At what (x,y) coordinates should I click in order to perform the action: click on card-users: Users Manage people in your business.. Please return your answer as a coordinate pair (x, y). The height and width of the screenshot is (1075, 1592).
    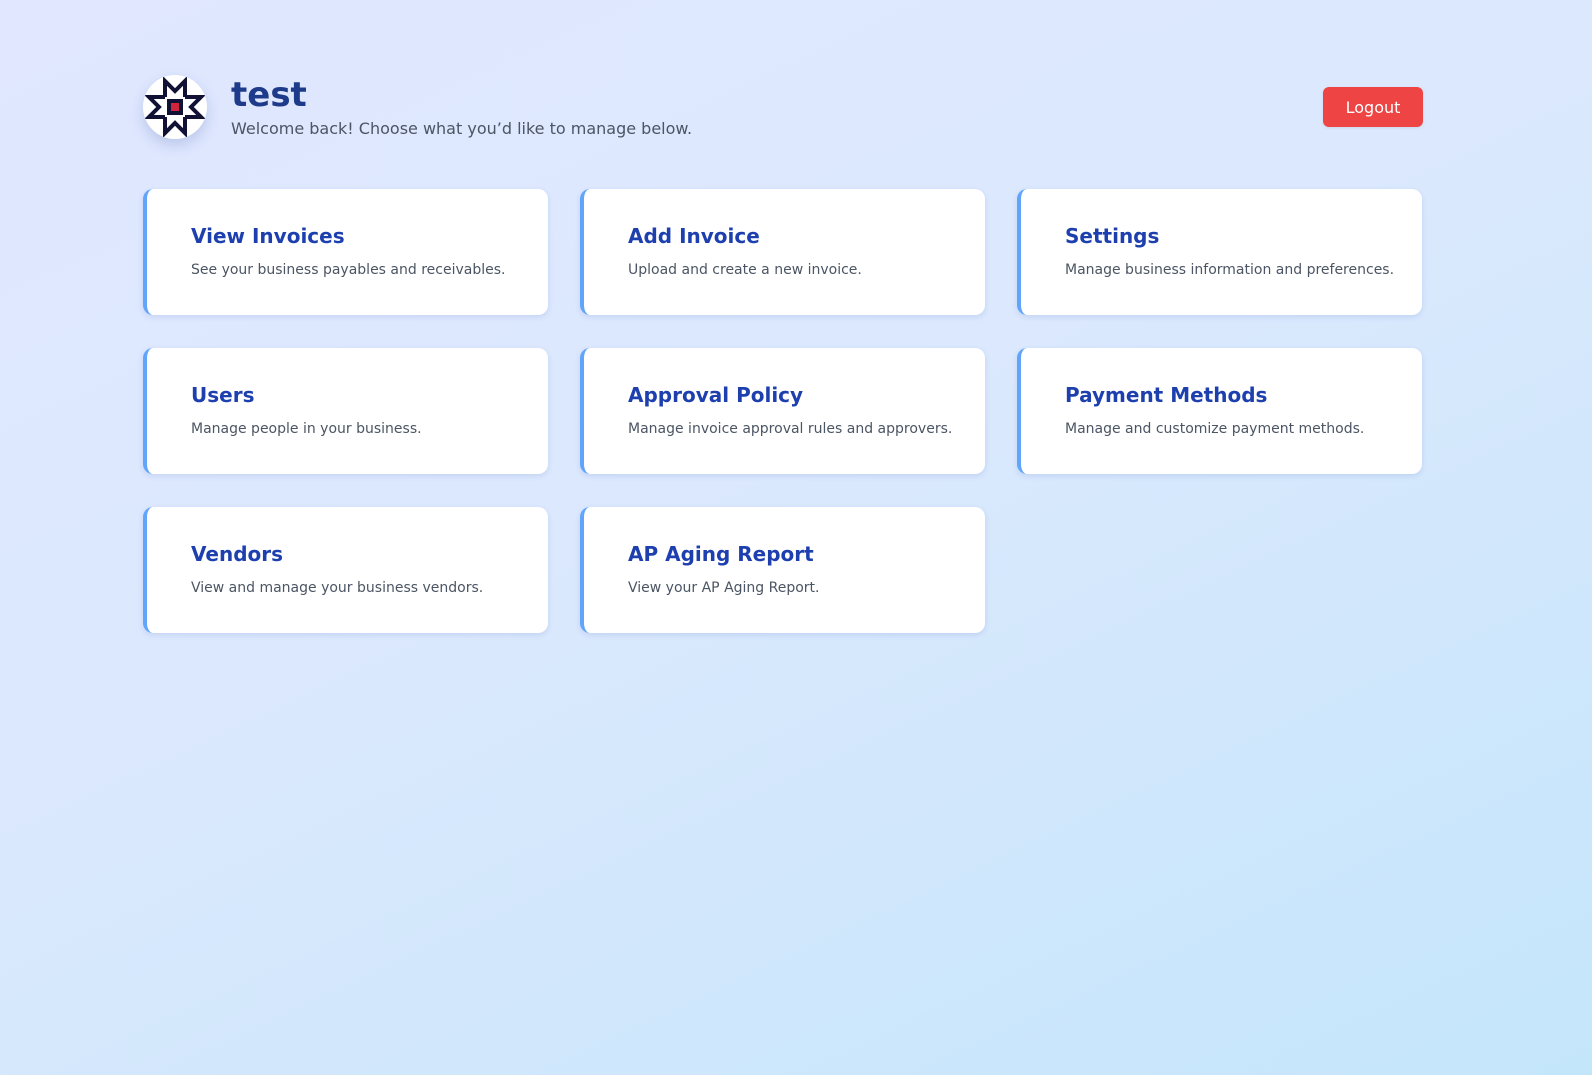
    Looking at the image, I should click on (345, 411).